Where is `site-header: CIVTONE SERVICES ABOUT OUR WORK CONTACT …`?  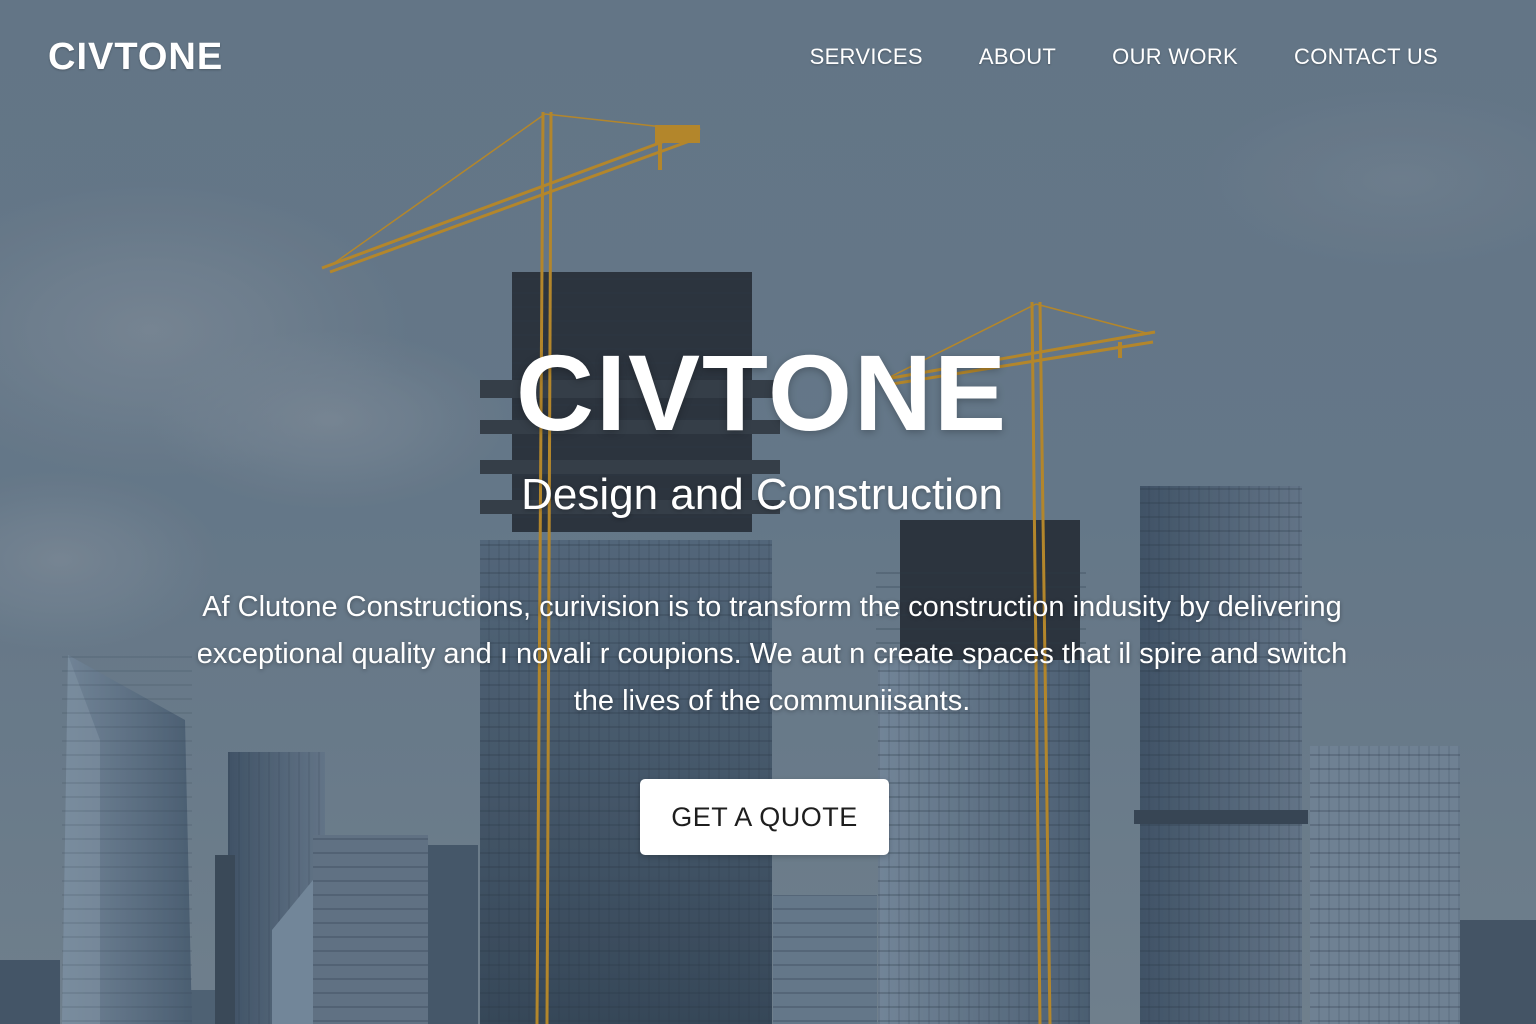 site-header: CIVTONE SERVICES ABOUT OUR WORK CONTACT … is located at coordinates (768, 57).